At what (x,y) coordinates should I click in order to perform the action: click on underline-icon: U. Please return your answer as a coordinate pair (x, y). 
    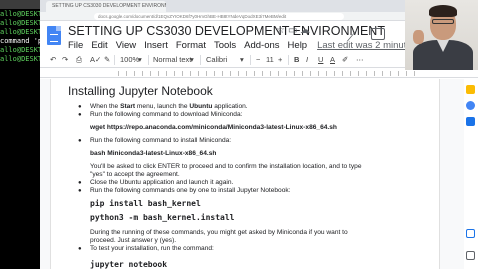
    Looking at the image, I should click on (320, 59).